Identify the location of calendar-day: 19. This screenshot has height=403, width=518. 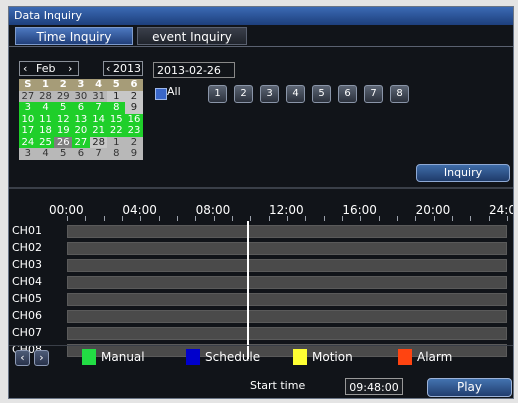
(63, 131).